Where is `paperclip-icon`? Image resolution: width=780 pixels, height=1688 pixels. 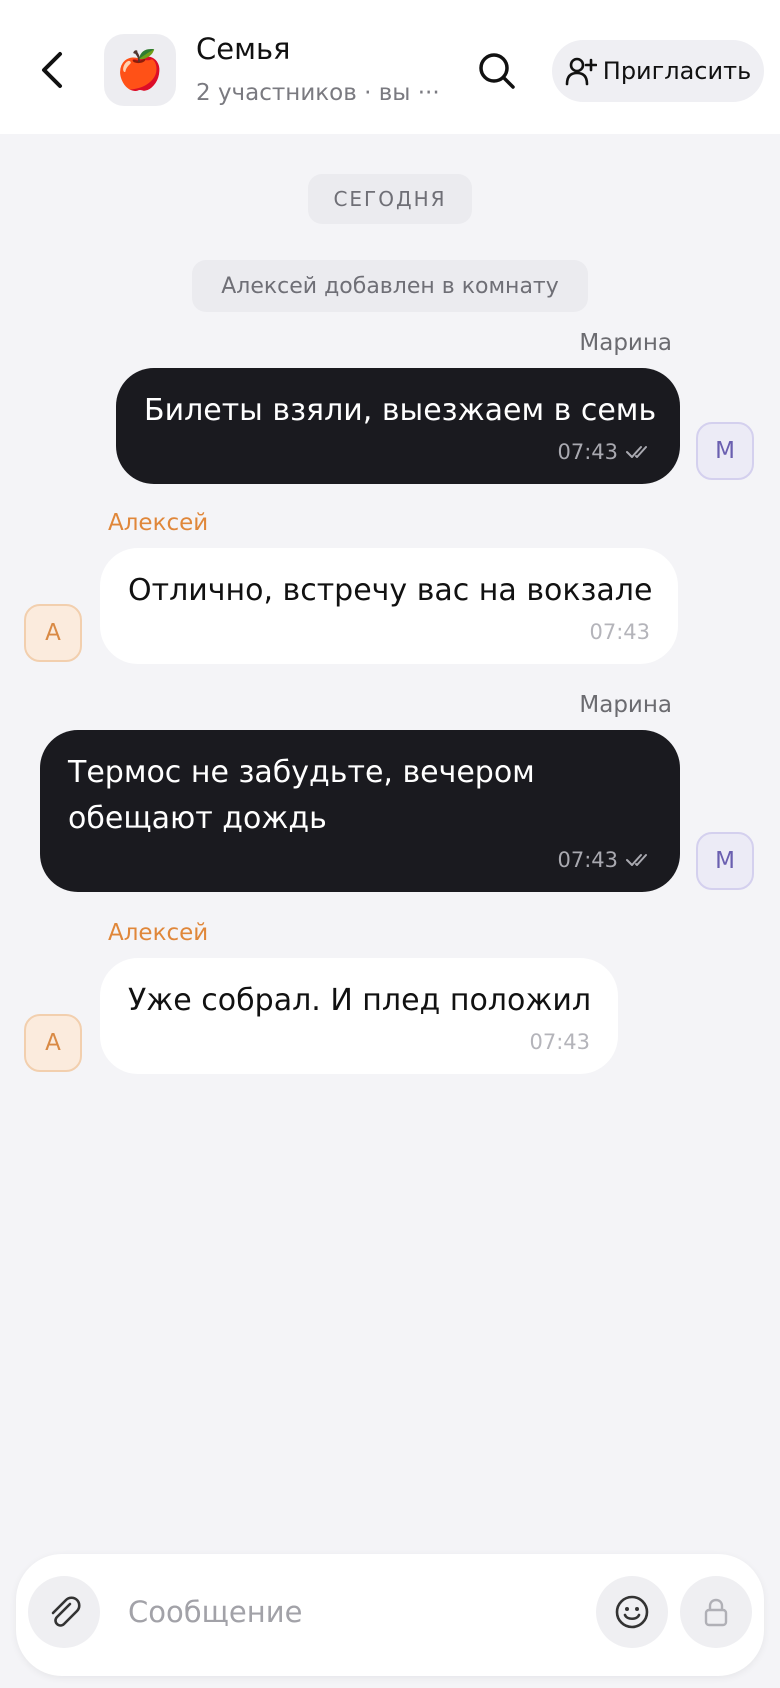
paperclip-icon is located at coordinates (66, 1611).